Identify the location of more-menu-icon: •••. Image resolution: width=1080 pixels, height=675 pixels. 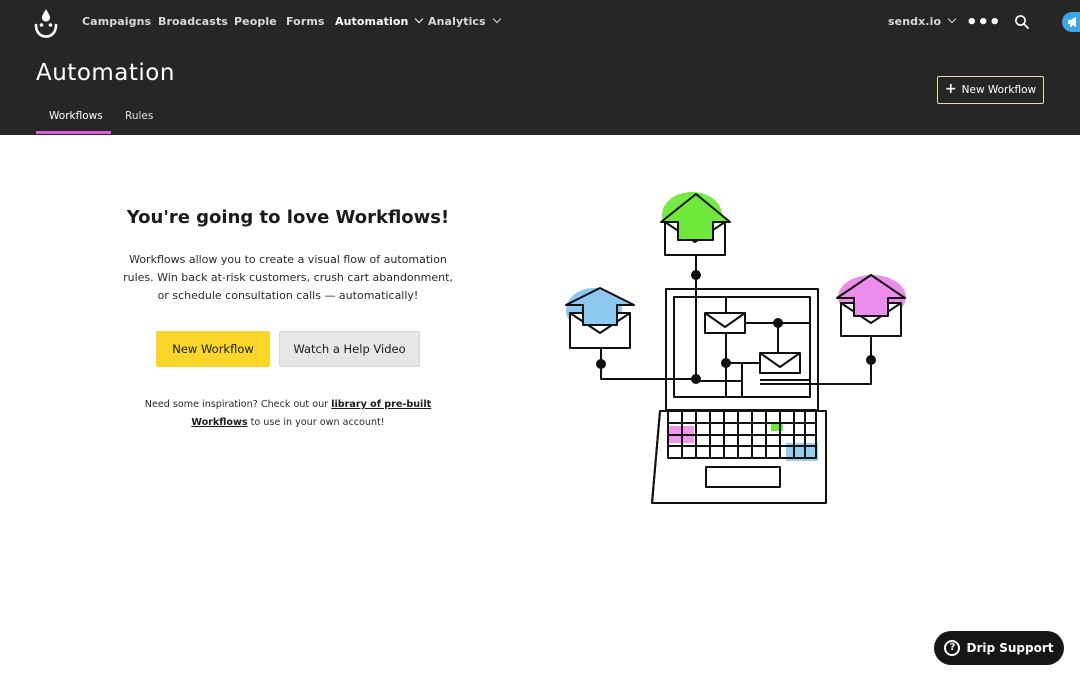
(983, 22).